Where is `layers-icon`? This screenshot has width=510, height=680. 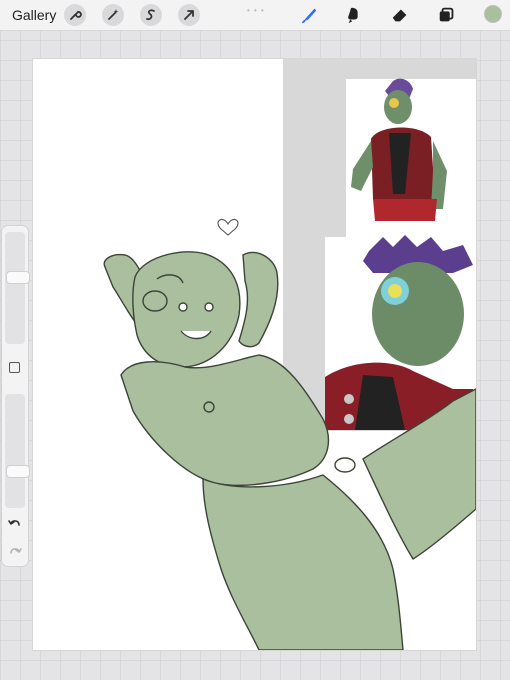 layers-icon is located at coordinates (446, 14).